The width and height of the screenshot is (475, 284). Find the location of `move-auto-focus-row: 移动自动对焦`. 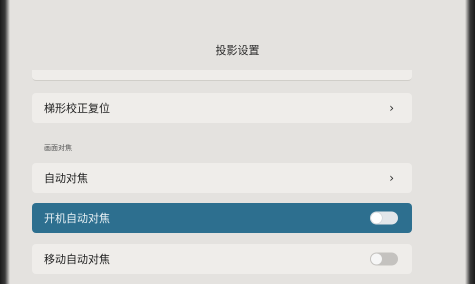

move-auto-focus-row: 移动自动对焦 is located at coordinates (222, 259).